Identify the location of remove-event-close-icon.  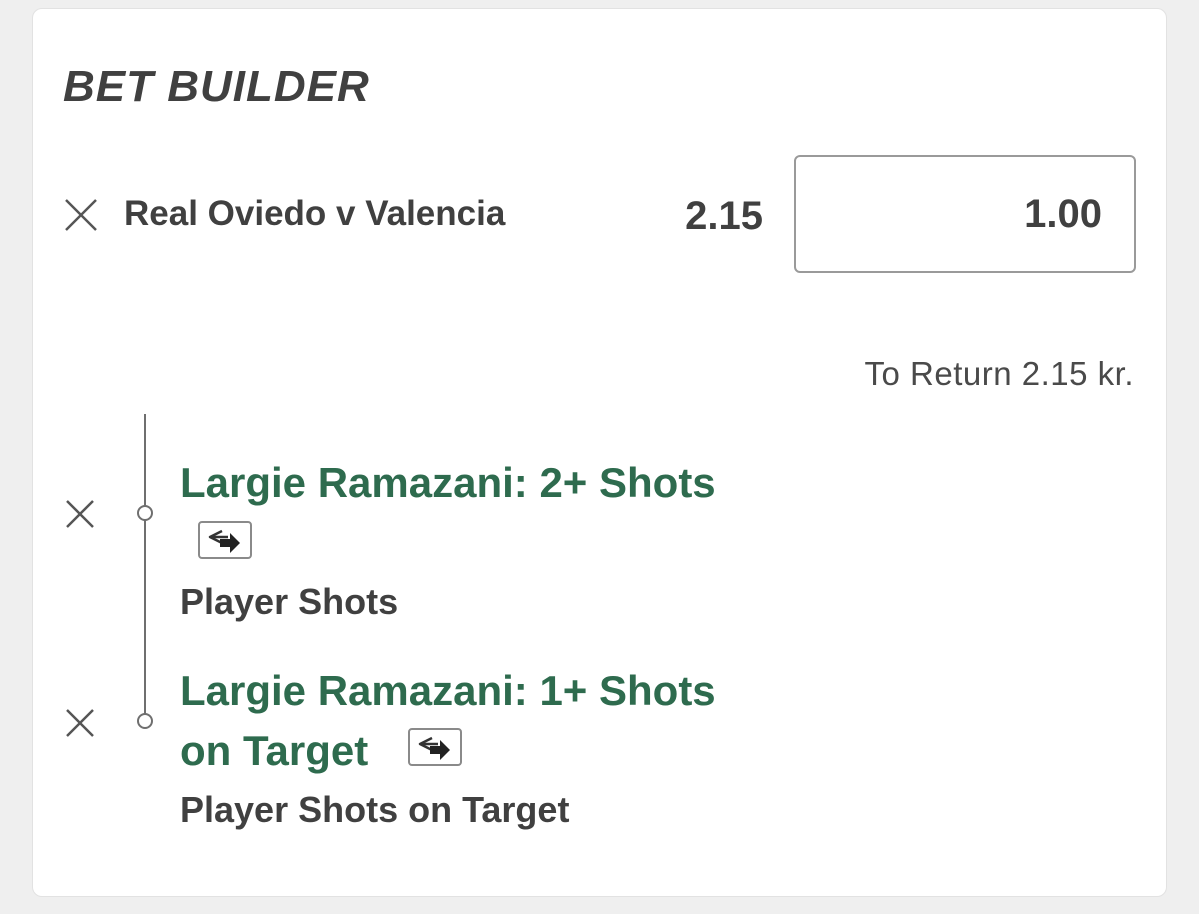
(81, 215).